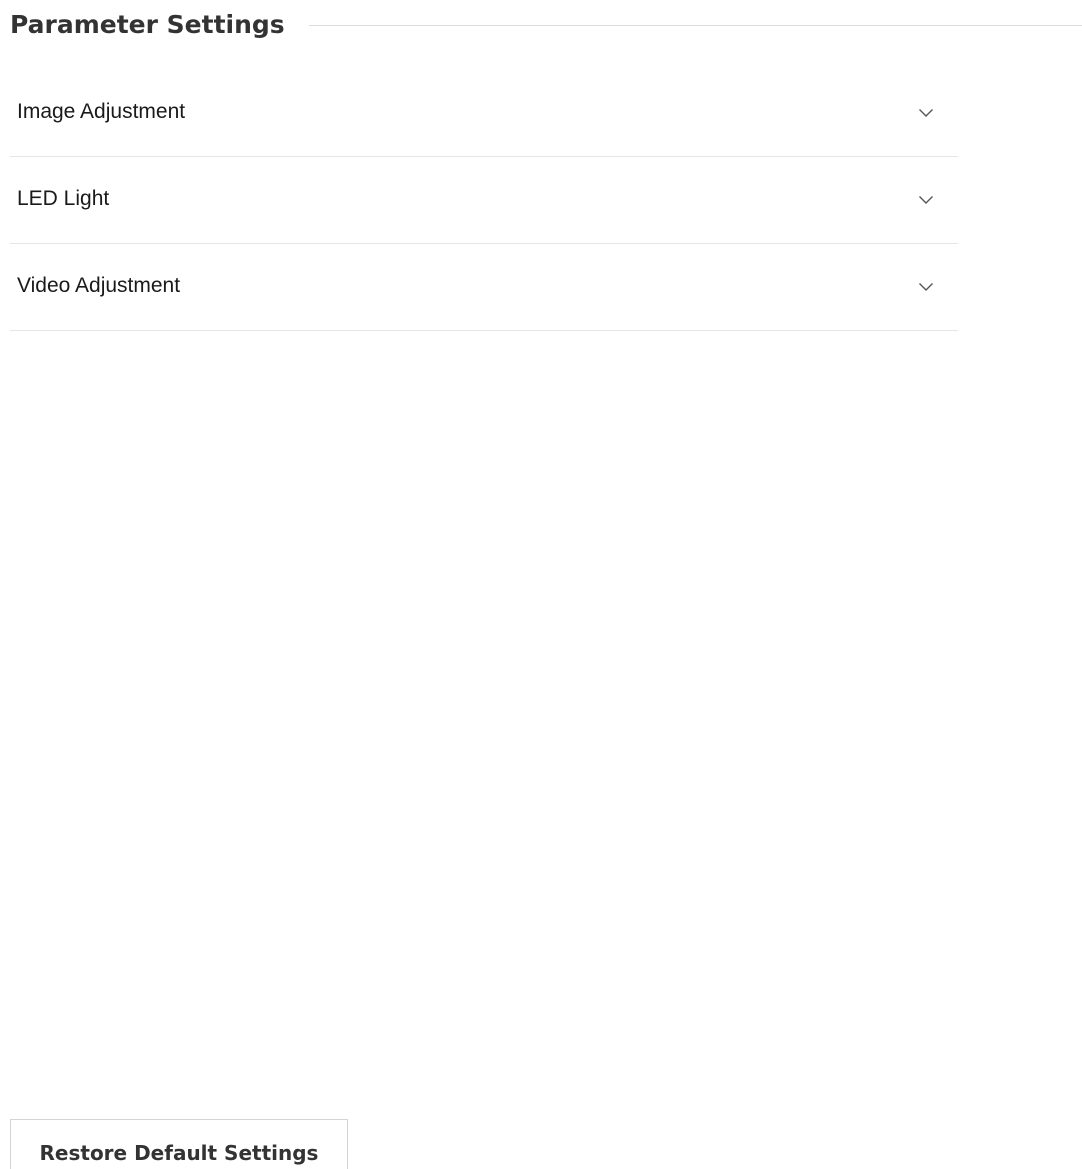 The image size is (1082, 1169). Describe the element at coordinates (147, 24) in the screenshot. I see `page-title: Parameter Settings` at that location.